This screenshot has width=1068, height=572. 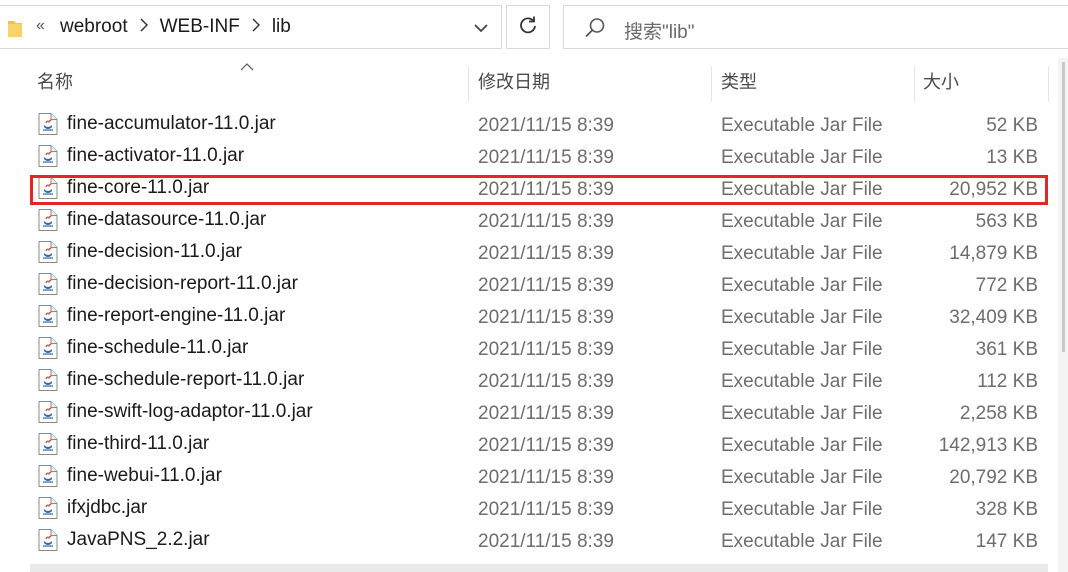 What do you see at coordinates (1012, 125) in the screenshot?
I see `file-size: 52 KB` at bounding box center [1012, 125].